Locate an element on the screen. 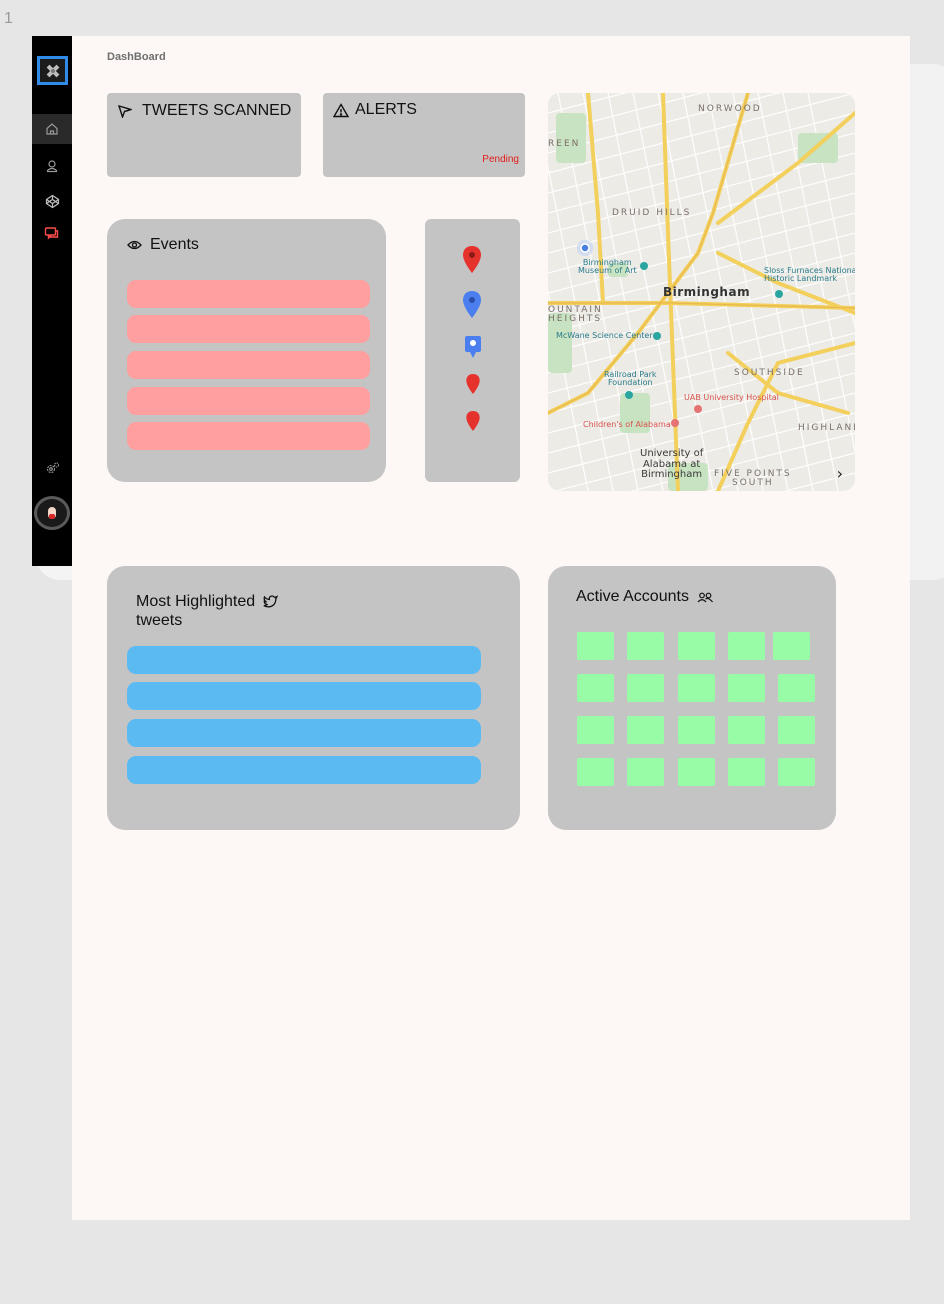 The height and width of the screenshot is (1304, 944). alerts-label: ALERTS is located at coordinates (386, 109).